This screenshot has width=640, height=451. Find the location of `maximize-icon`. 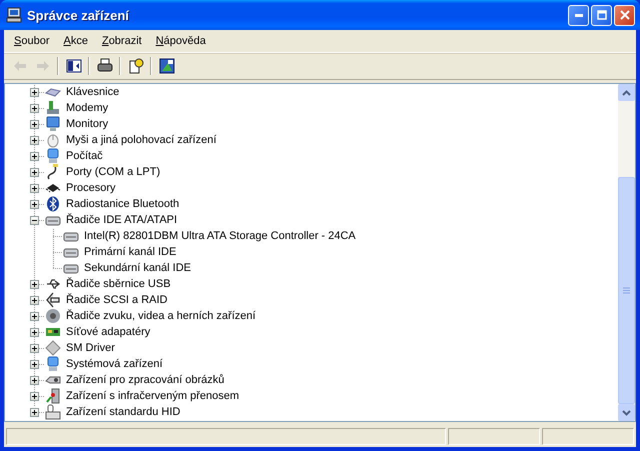

maximize-icon is located at coordinates (601, 15).